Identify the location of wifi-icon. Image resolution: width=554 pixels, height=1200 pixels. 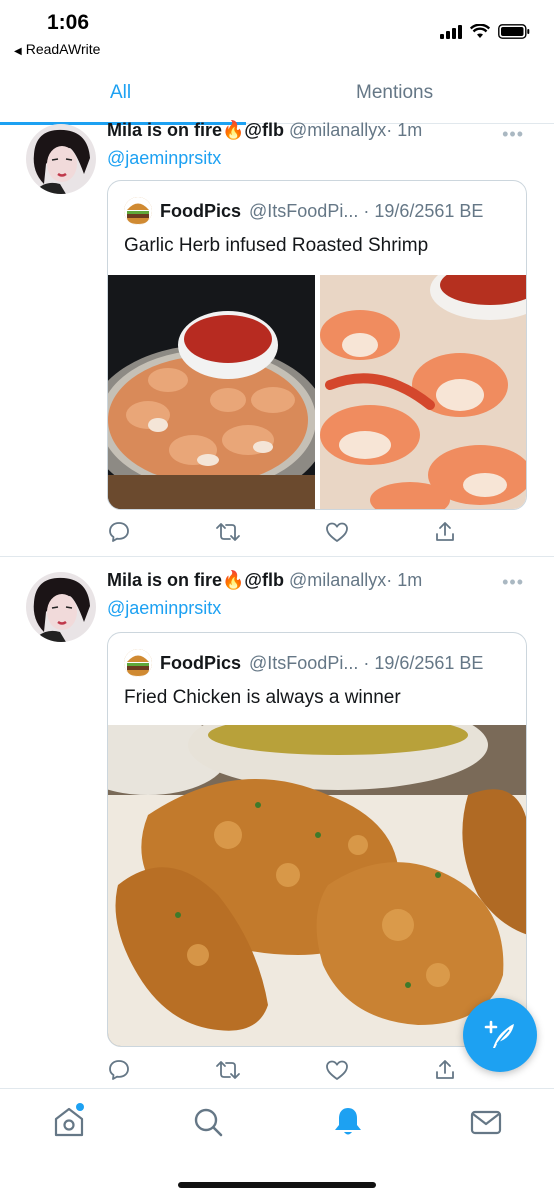
(480, 31).